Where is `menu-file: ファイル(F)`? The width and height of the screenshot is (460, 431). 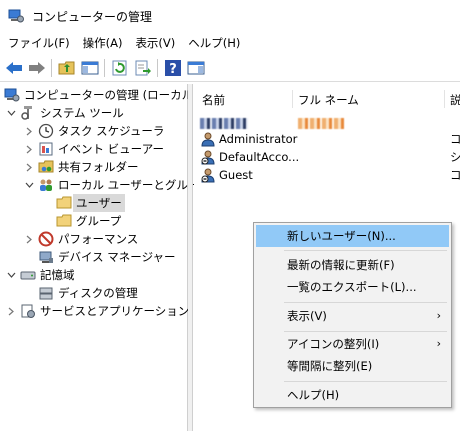 menu-file: ファイル(F) is located at coordinates (39, 43).